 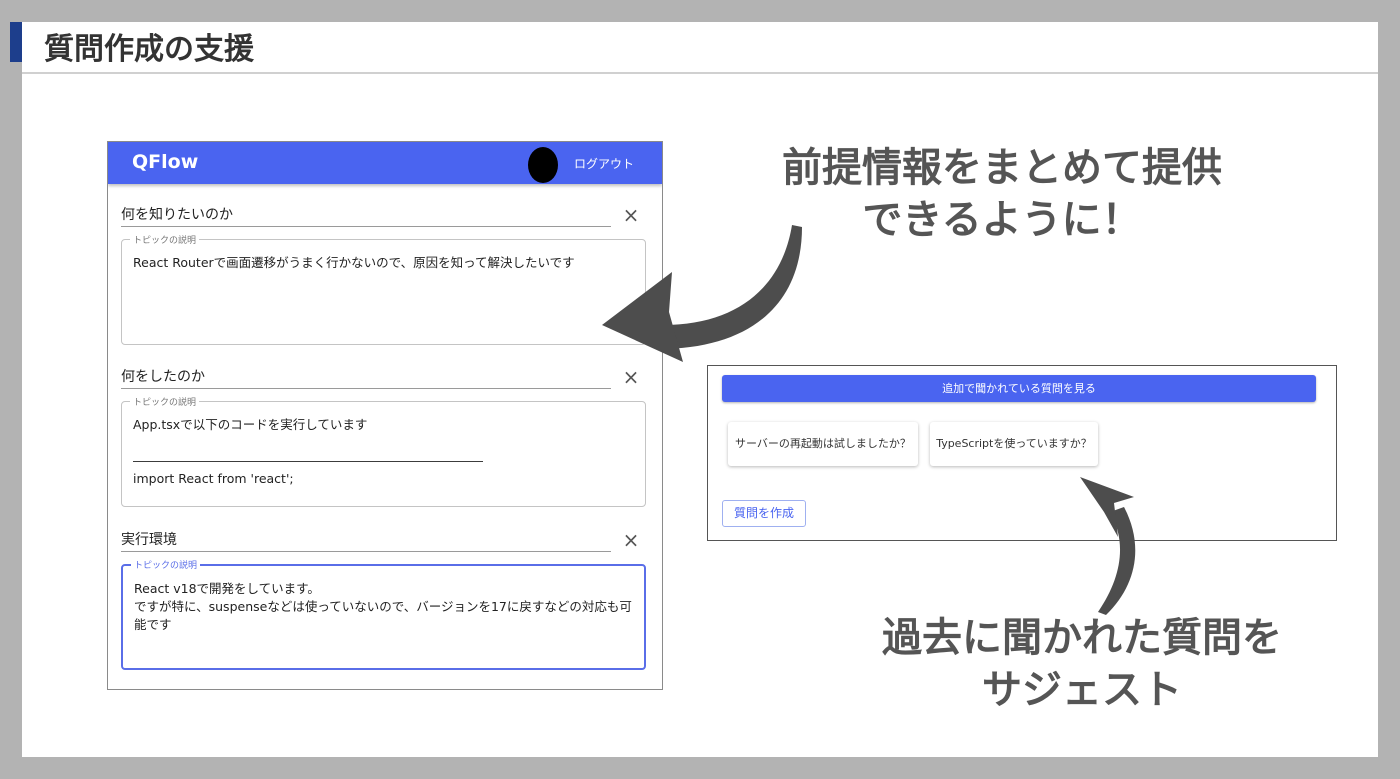 What do you see at coordinates (385, 163) in the screenshot?
I see `app-bar: QFlow ログアウト` at bounding box center [385, 163].